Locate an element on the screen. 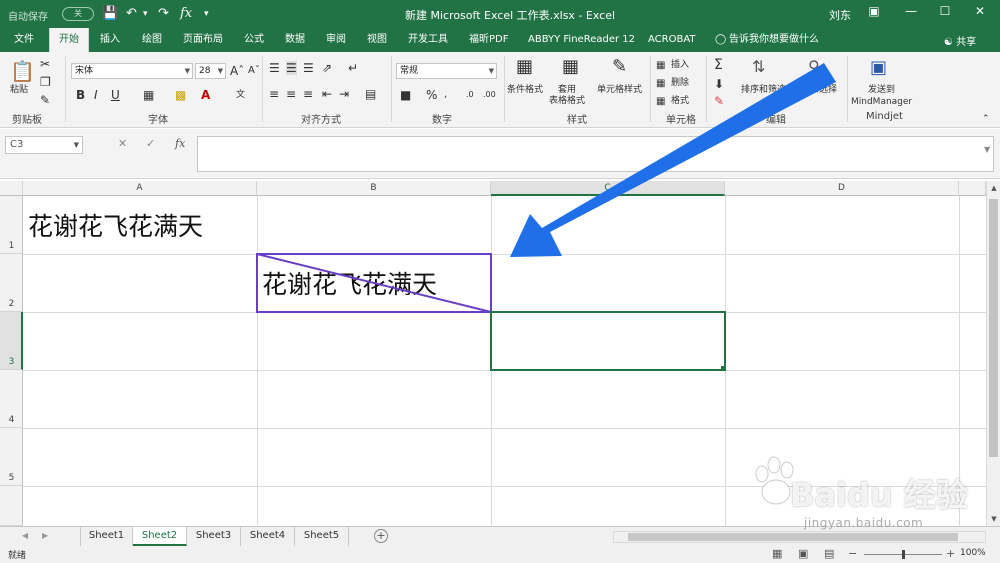 The image size is (1000, 563). italic-icon: I is located at coordinates (96, 95).